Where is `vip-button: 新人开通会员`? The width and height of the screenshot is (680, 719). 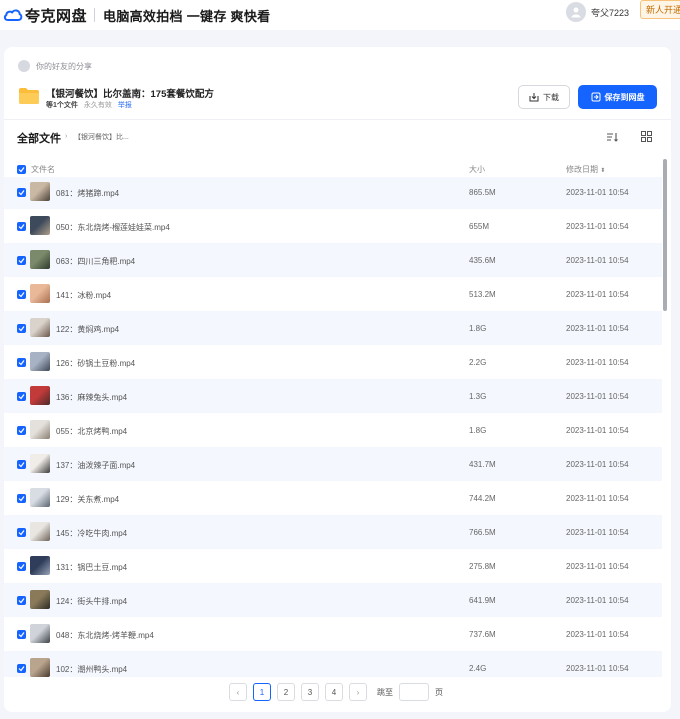
vip-button: 新人开通会员 is located at coordinates (660, 9).